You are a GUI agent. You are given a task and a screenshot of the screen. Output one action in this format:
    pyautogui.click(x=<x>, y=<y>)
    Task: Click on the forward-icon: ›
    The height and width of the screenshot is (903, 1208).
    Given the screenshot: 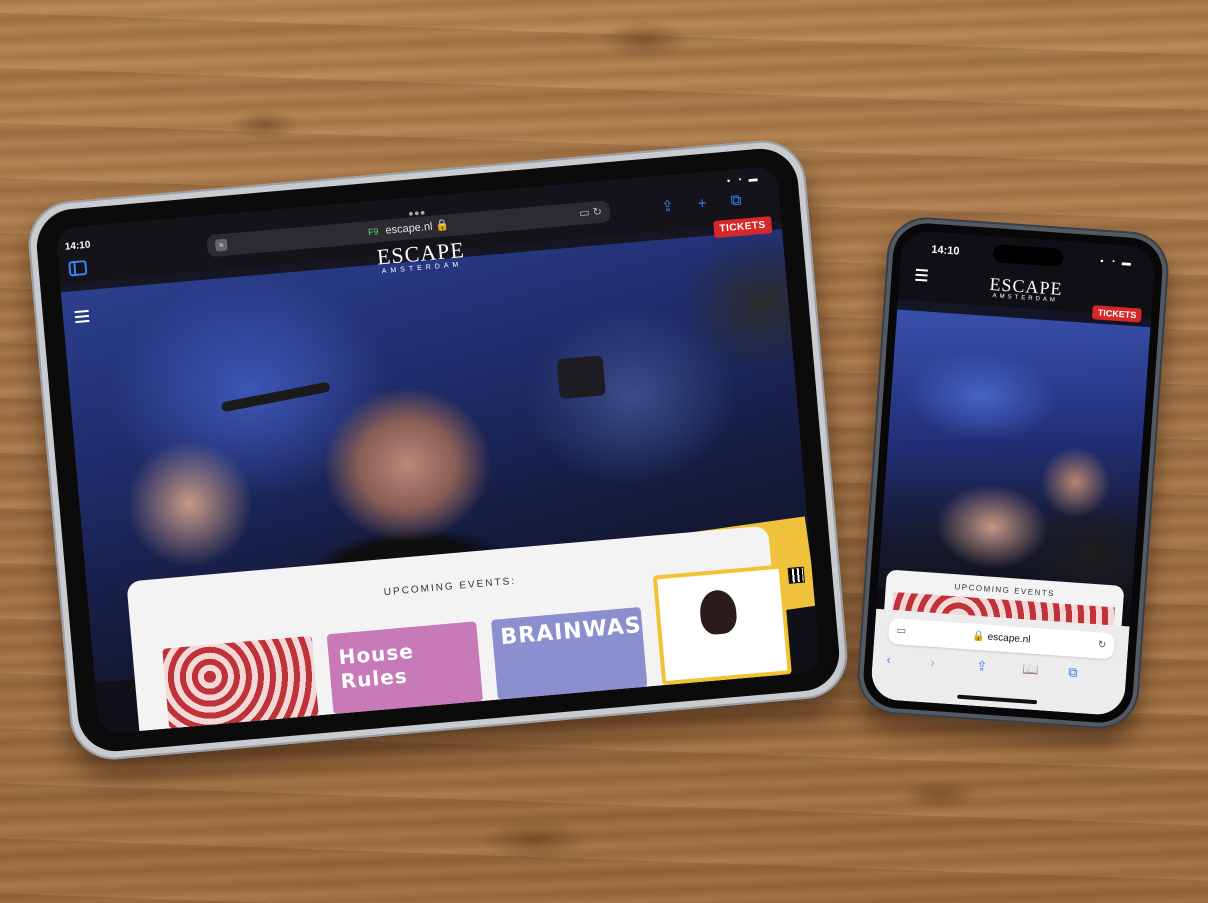 What is the action you would take?
    pyautogui.click(x=932, y=662)
    